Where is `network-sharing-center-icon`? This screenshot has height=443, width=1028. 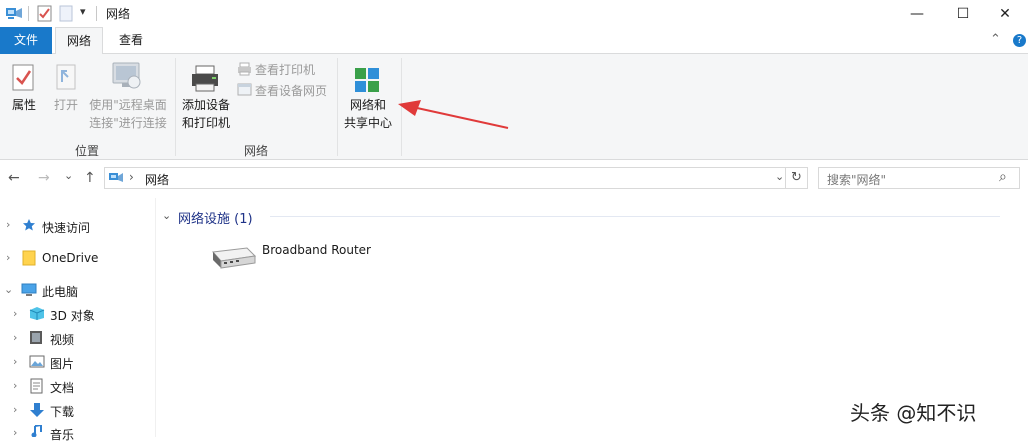
network-sharing-center-icon is located at coordinates (367, 80).